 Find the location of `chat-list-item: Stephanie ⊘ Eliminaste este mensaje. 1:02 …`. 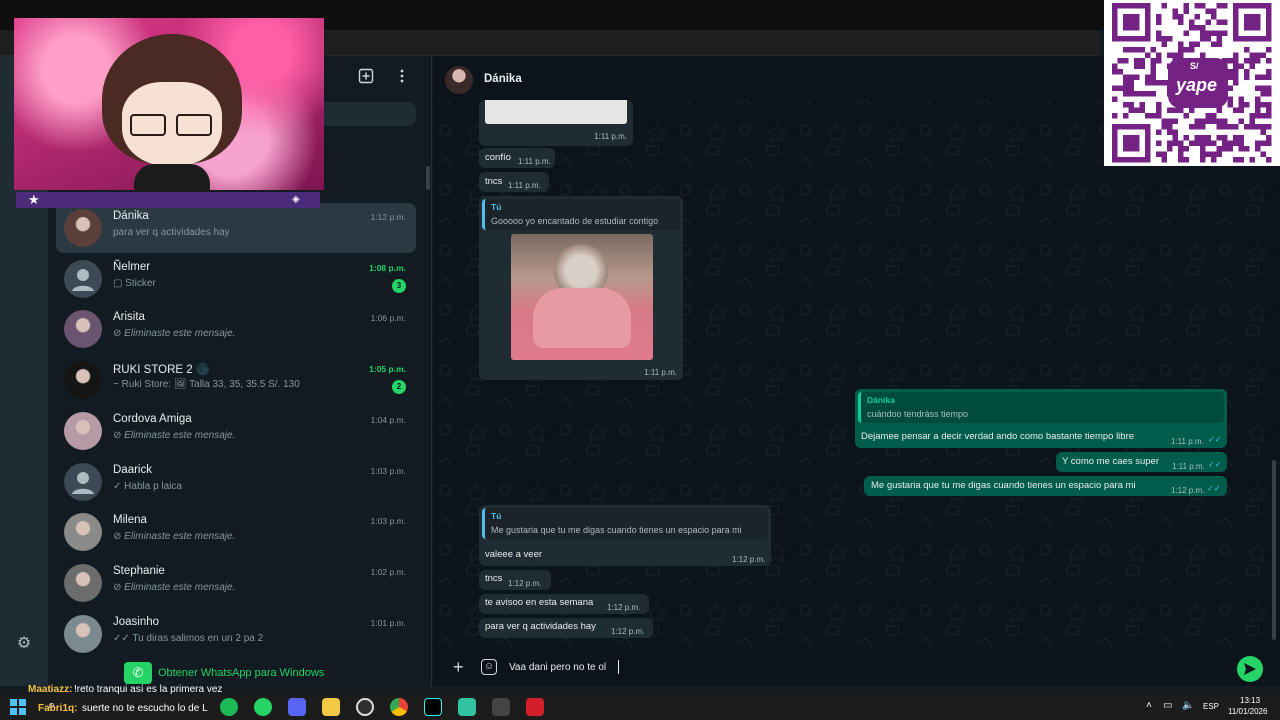

chat-list-item: Stephanie ⊘ Eliminaste este mensaje. 1:02 … is located at coordinates (236, 583).